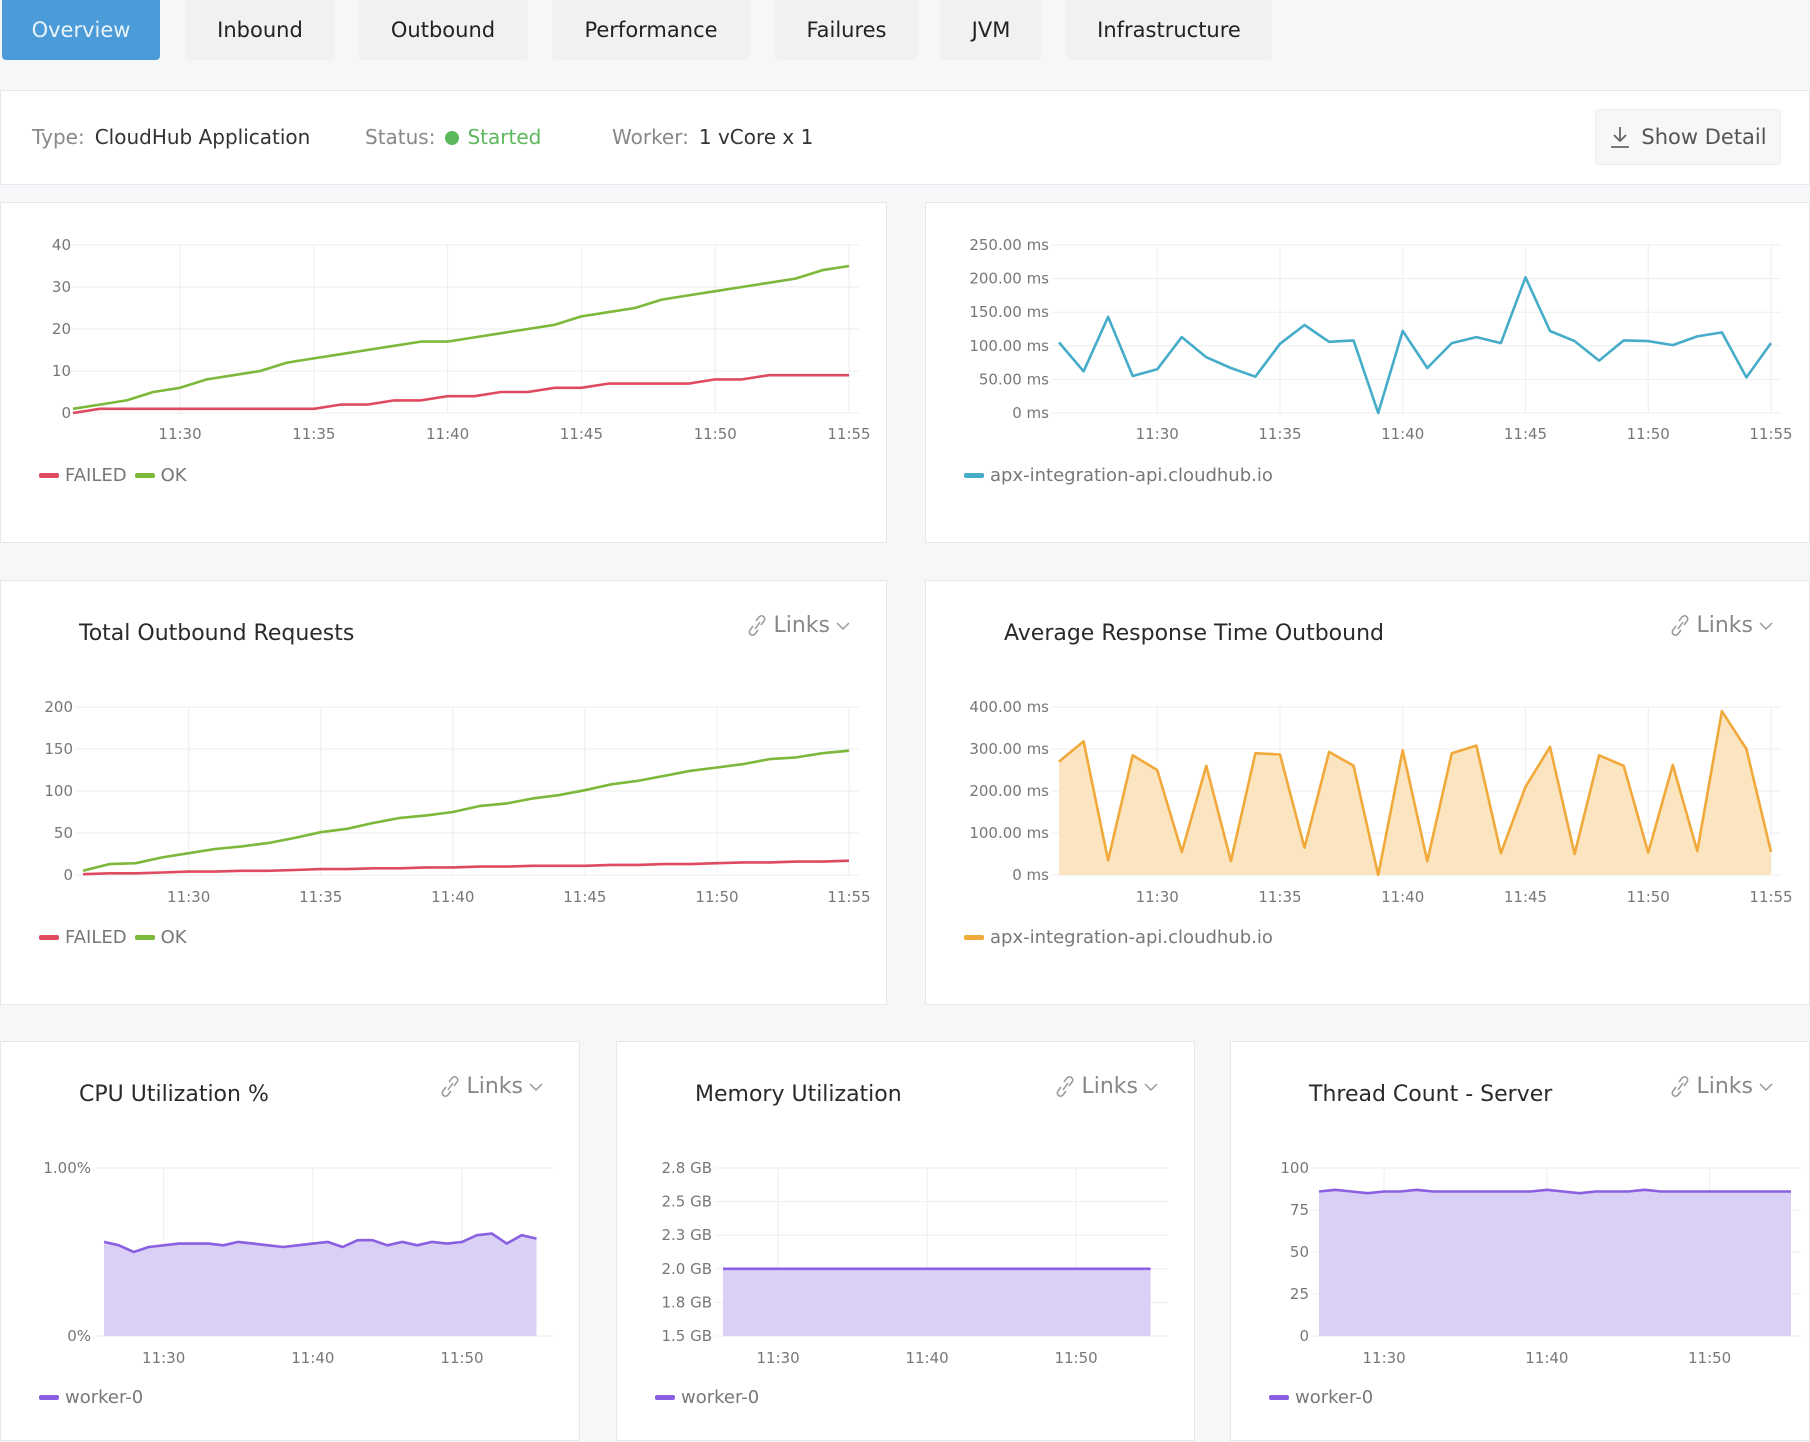  What do you see at coordinates (61, 329) in the screenshot?
I see `y-tick-label: 20` at bounding box center [61, 329].